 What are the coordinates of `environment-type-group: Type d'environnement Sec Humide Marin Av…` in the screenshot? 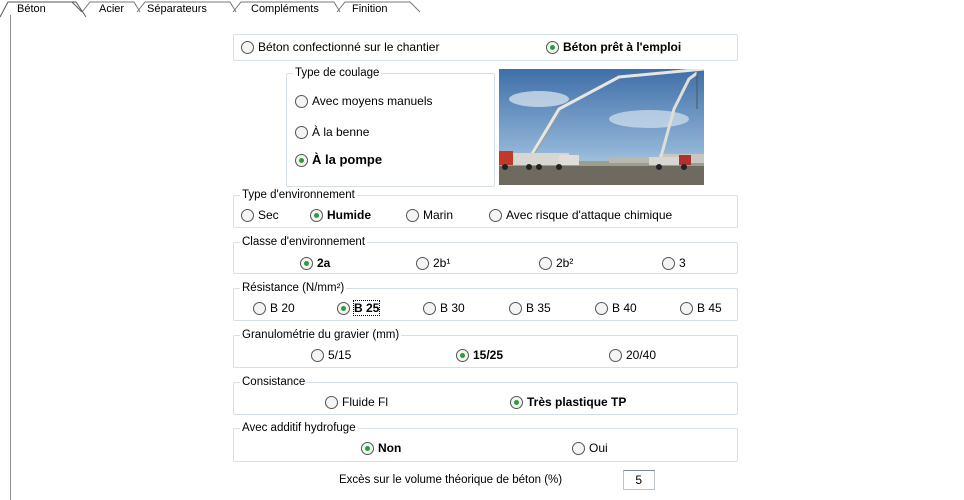 It's located at (485, 208).